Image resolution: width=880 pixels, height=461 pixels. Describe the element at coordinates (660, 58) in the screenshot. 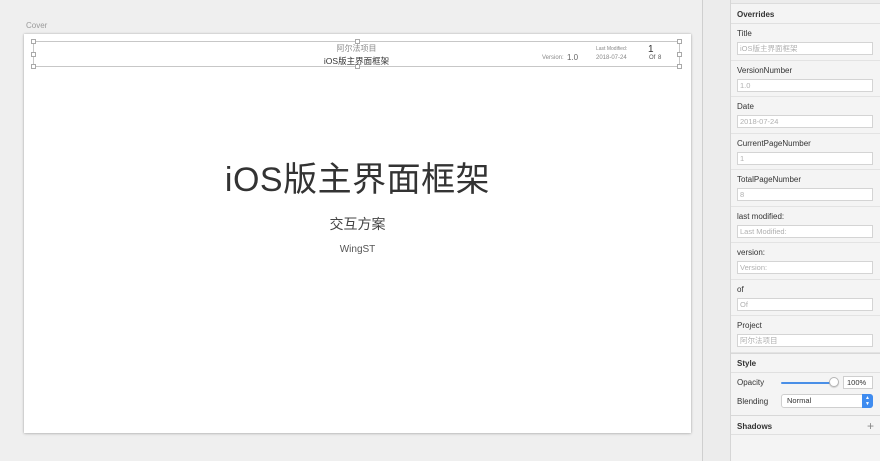

I see `header-total-pages: 8` at that location.